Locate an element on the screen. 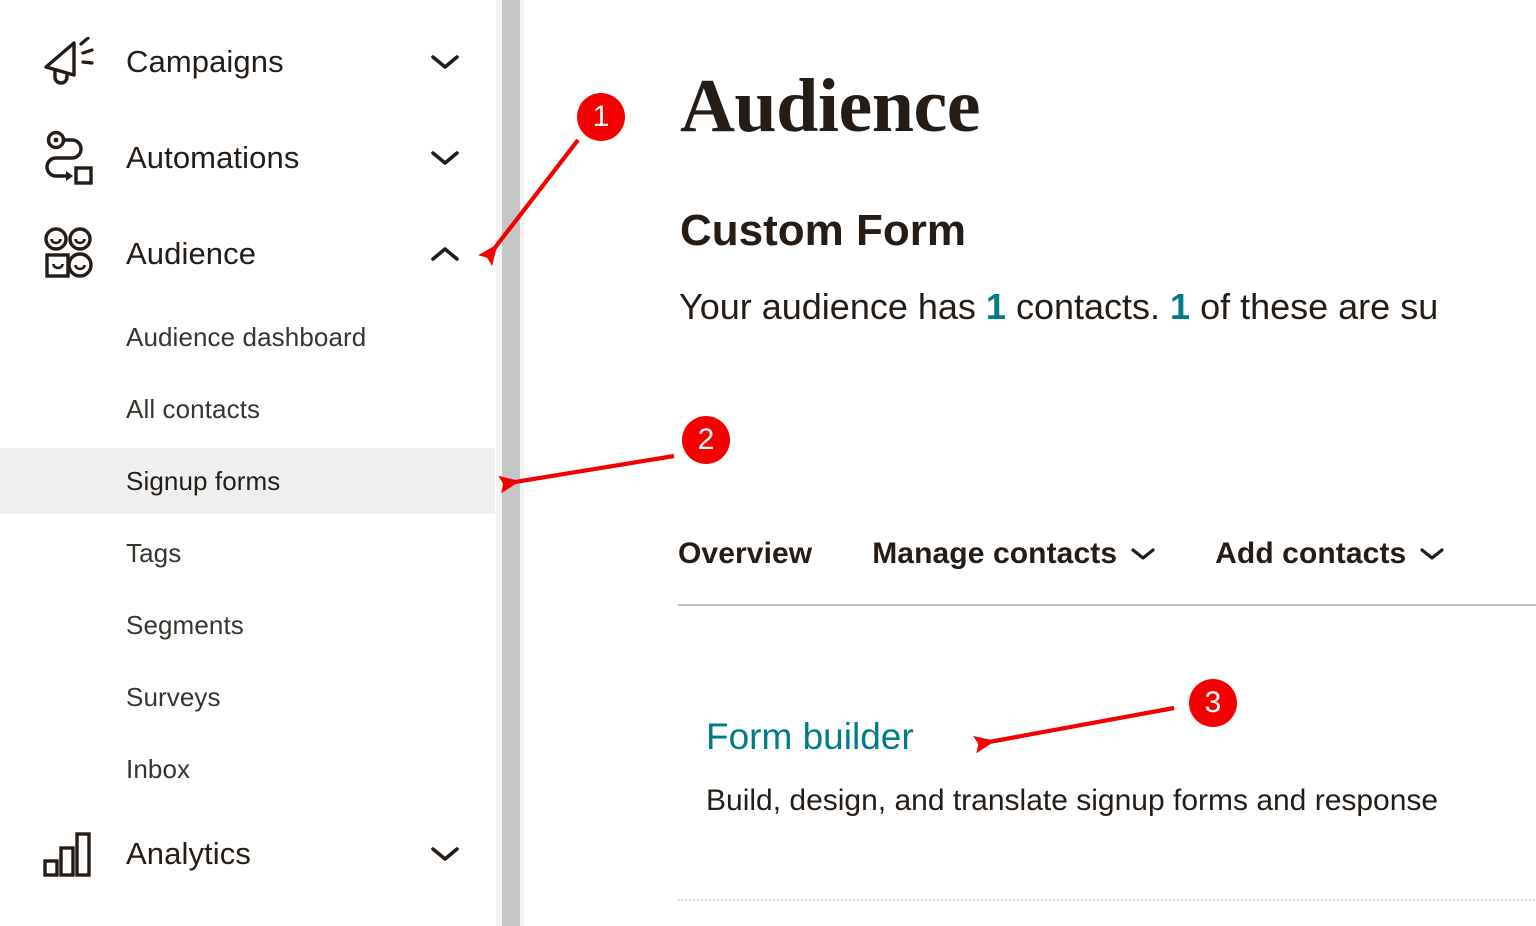 The image size is (1536, 926). sidebar-item-audience: Audience is located at coordinates (248, 254).